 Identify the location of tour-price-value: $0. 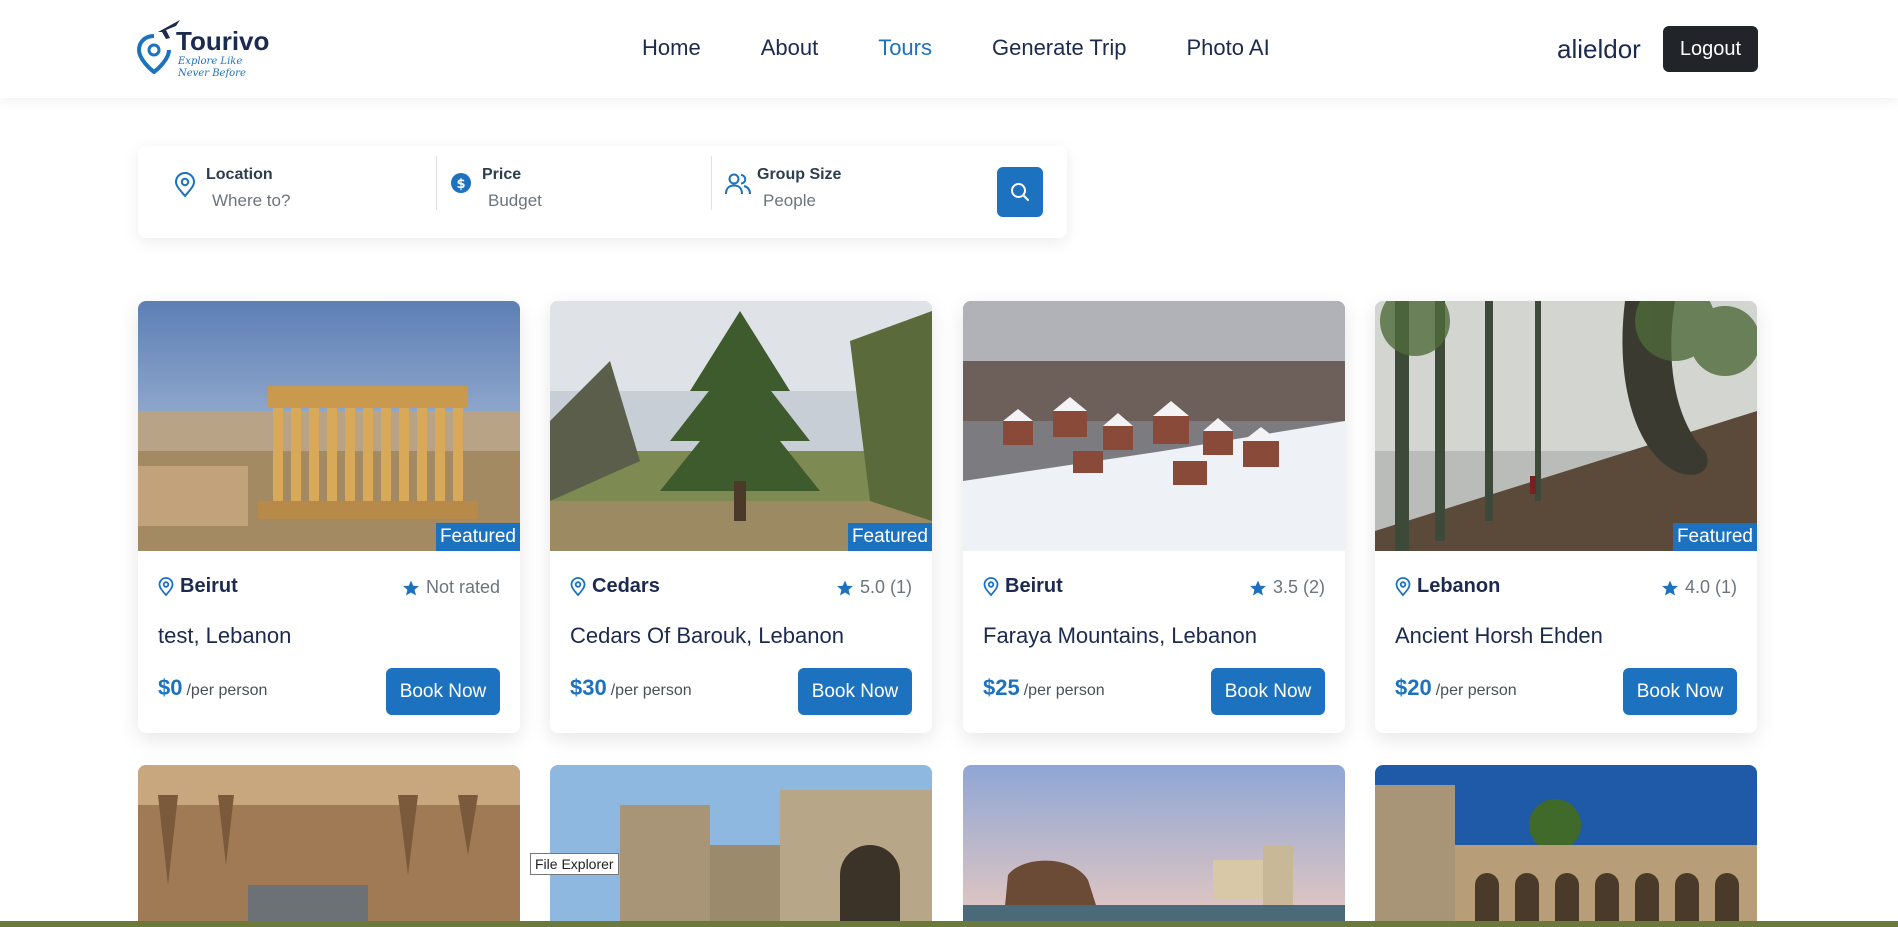
(170, 687).